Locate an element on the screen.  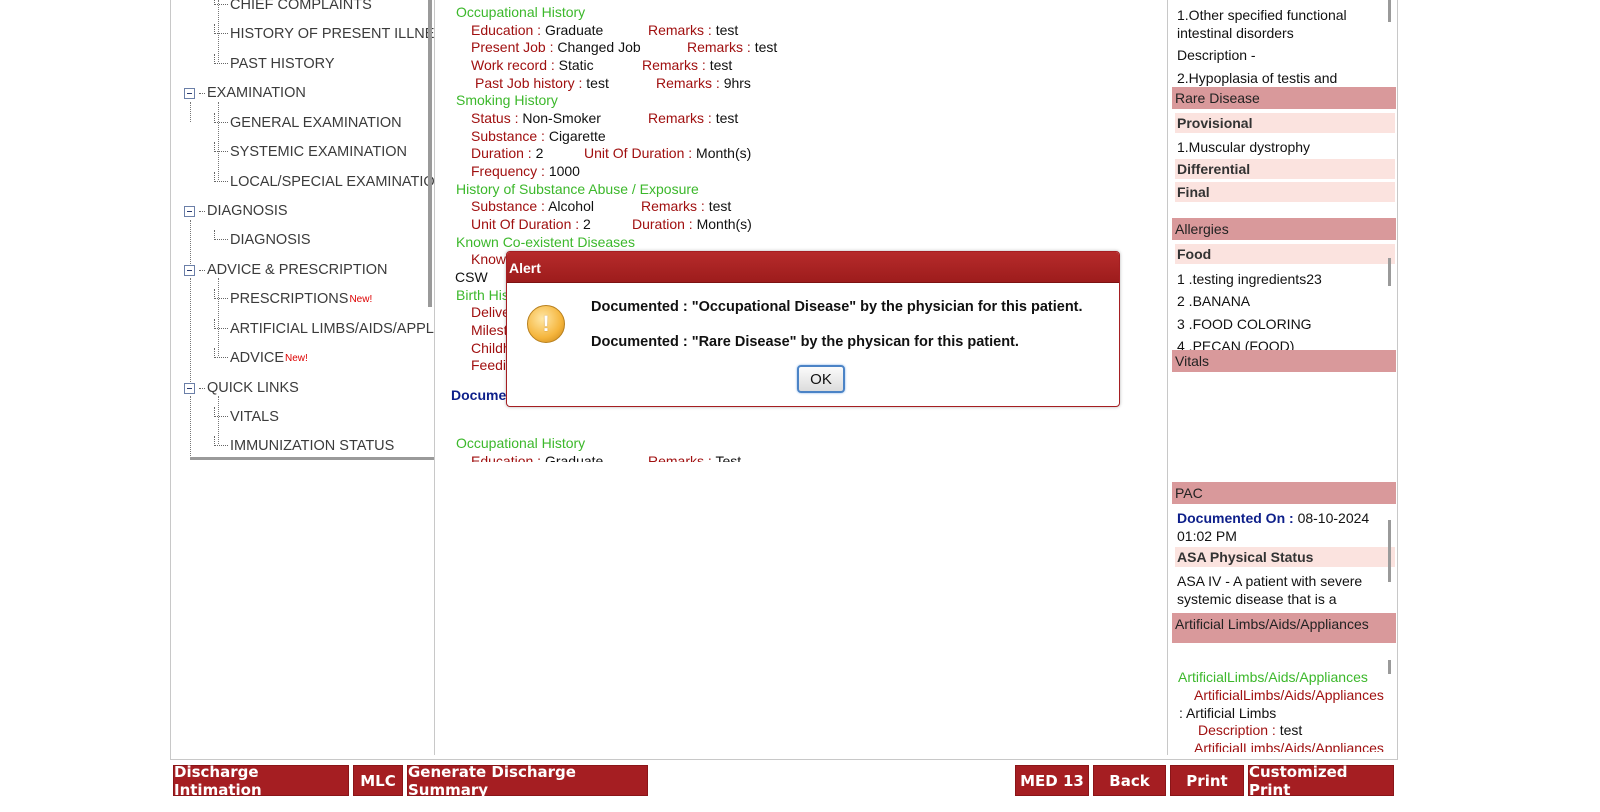
food-label: Food is located at coordinates (1285, 254).